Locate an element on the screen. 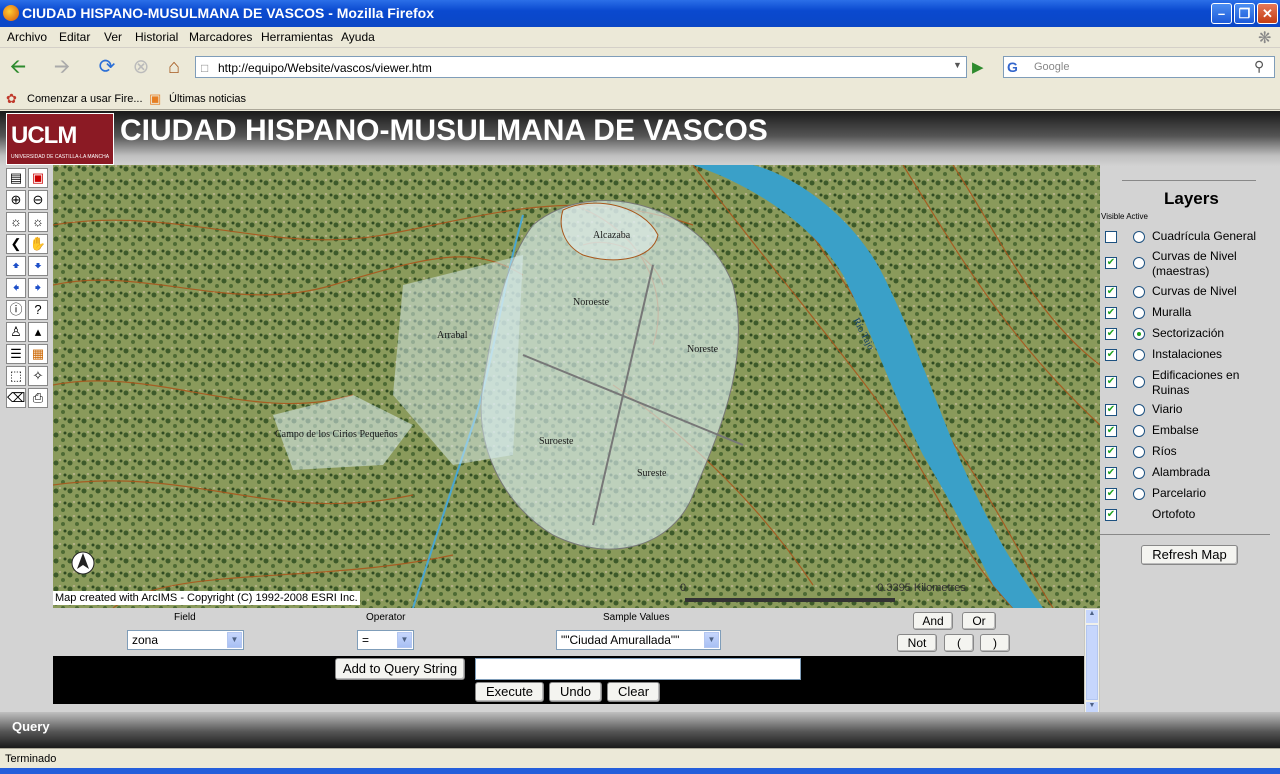  zoom-active-layer-icon: ☼ is located at coordinates (38, 222).